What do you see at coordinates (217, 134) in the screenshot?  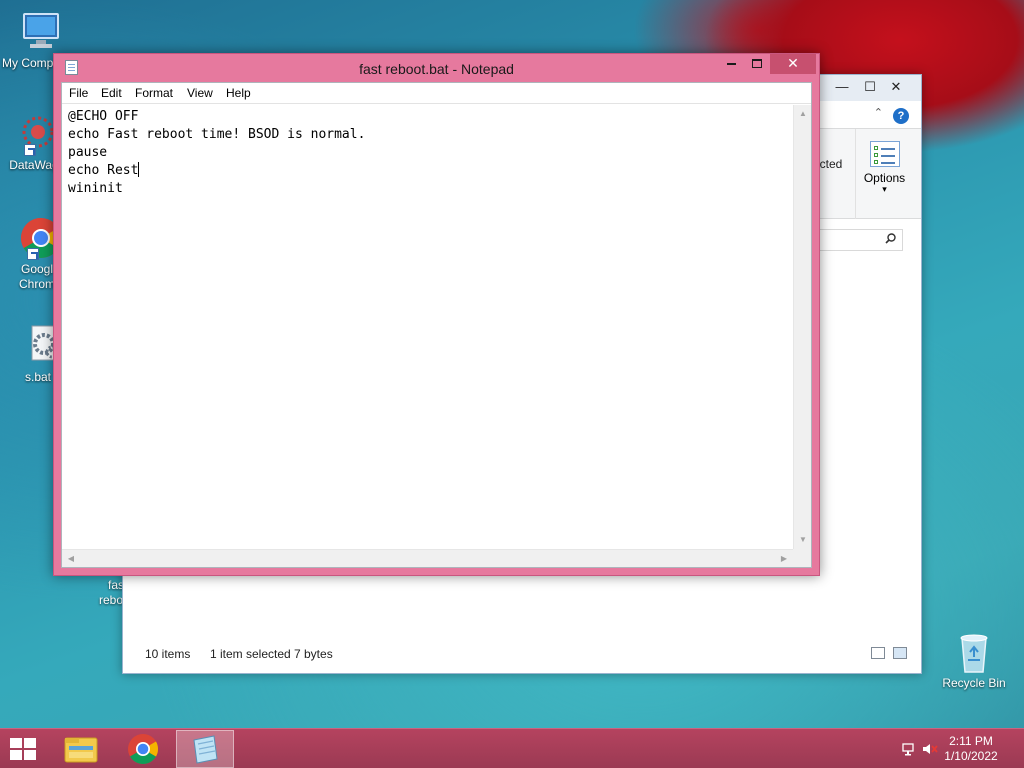 I see `editor-line: echo Fast reboot time! BSOD is normal.` at bounding box center [217, 134].